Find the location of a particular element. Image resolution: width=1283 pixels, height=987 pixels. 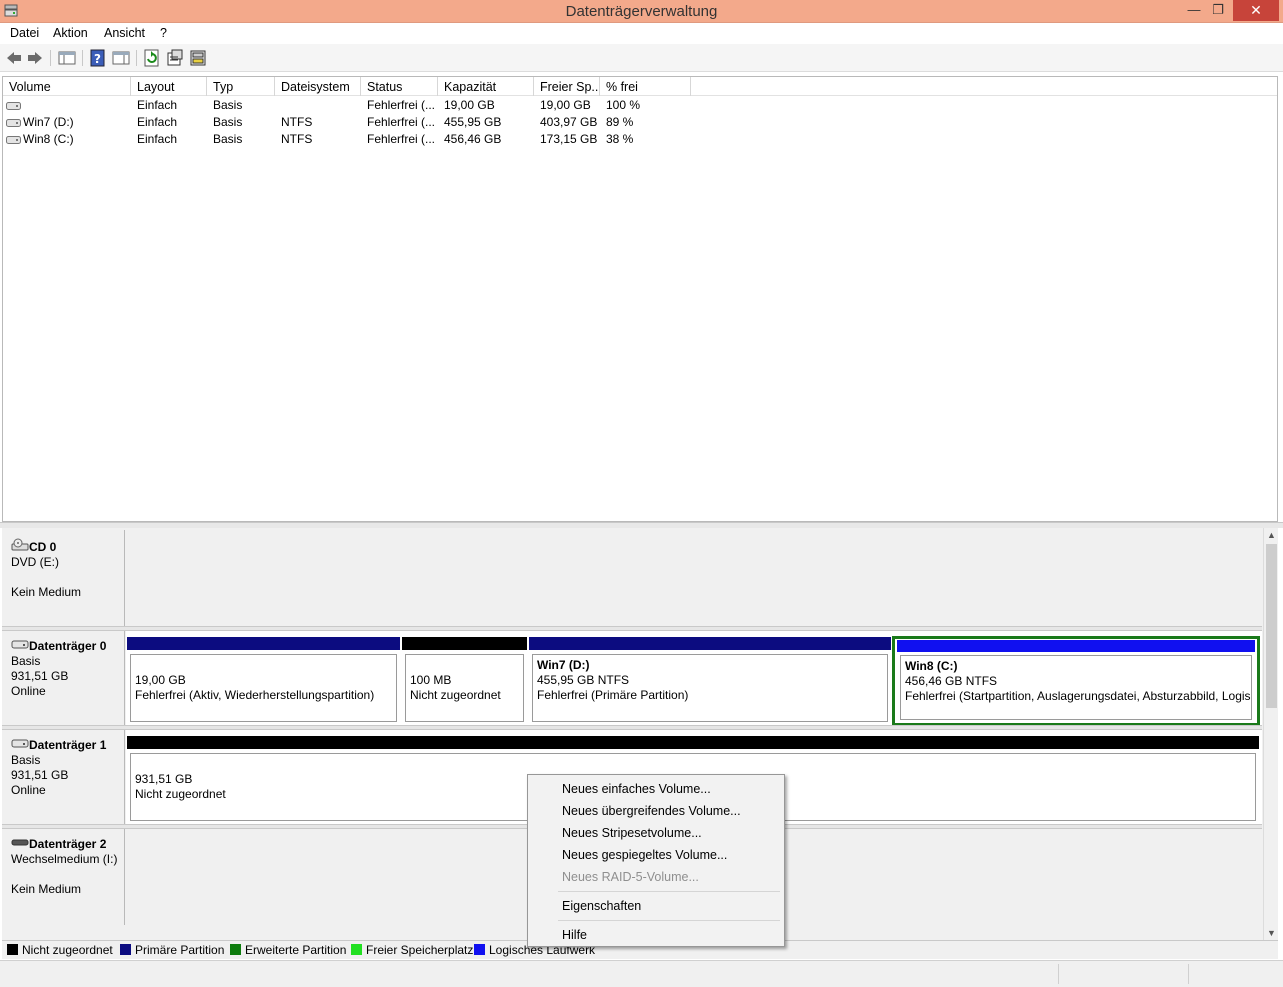

partition-unallocated-100mb: 100 MB Nicht zugeordnet is located at coordinates (464, 681).